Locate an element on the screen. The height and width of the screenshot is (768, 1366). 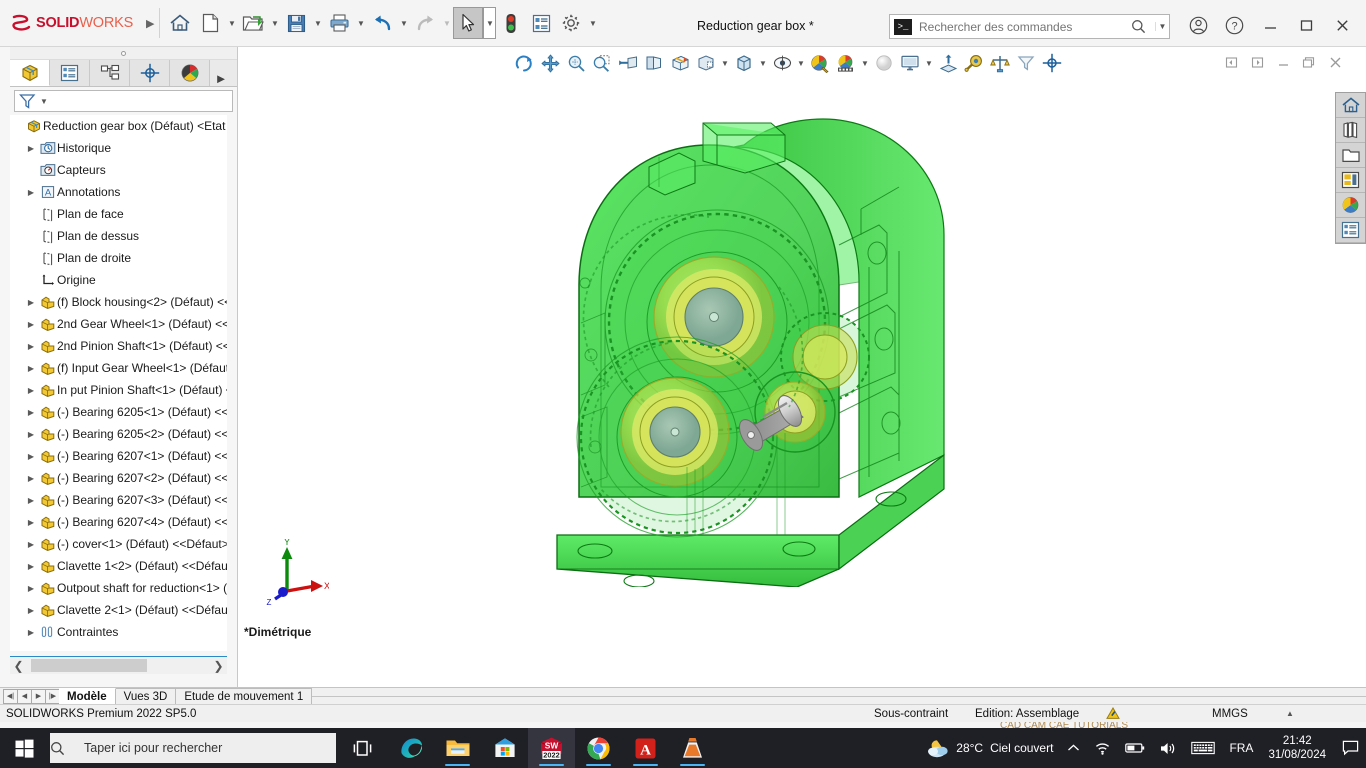
help-button: ? is located at coordinates (1234, 25).